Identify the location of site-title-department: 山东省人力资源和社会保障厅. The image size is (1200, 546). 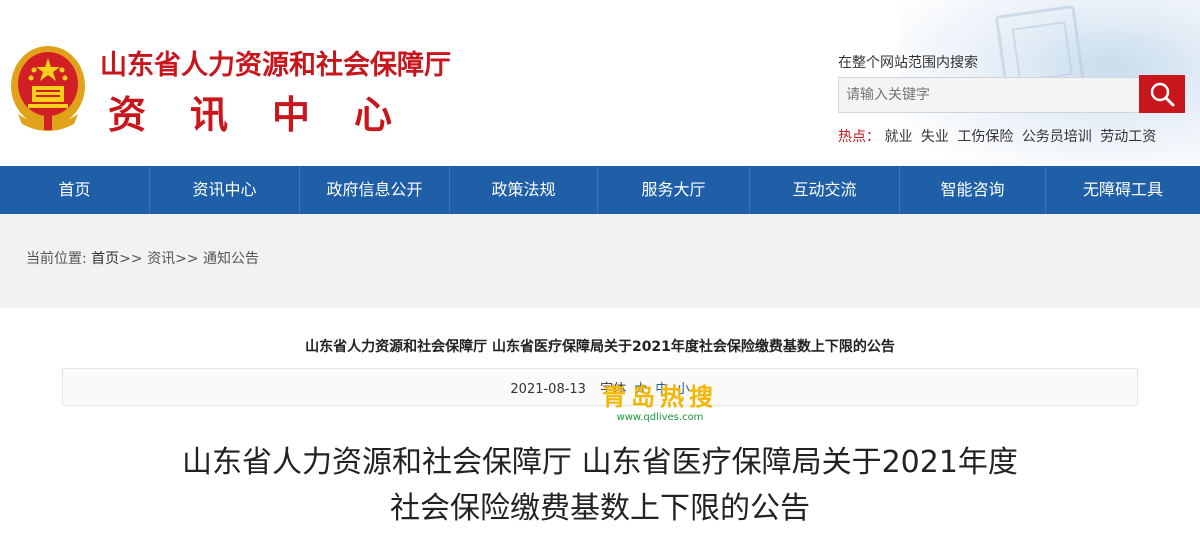
(275, 65).